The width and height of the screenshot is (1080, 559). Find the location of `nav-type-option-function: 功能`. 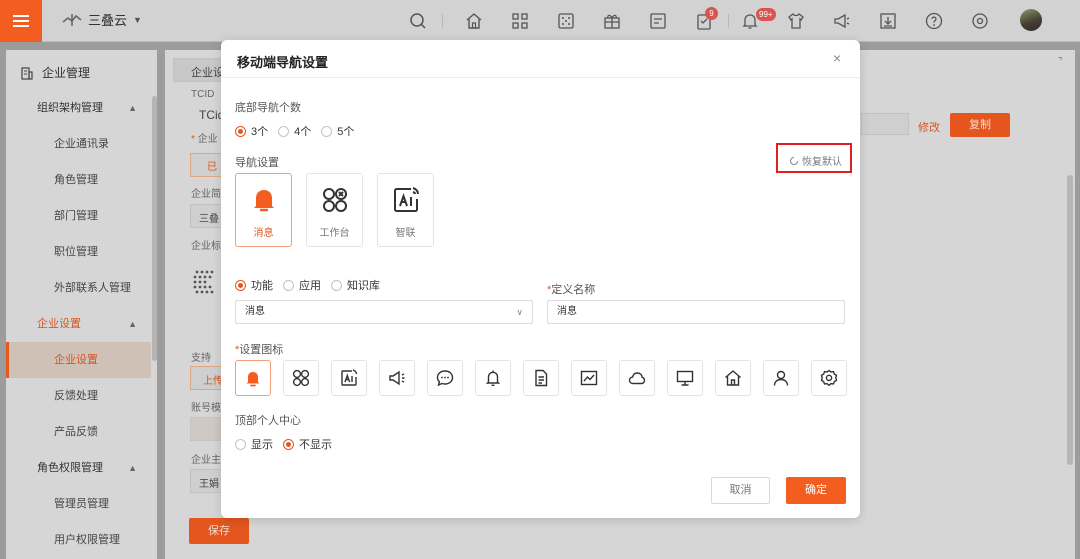

nav-type-option-function: 功能 is located at coordinates (254, 285).